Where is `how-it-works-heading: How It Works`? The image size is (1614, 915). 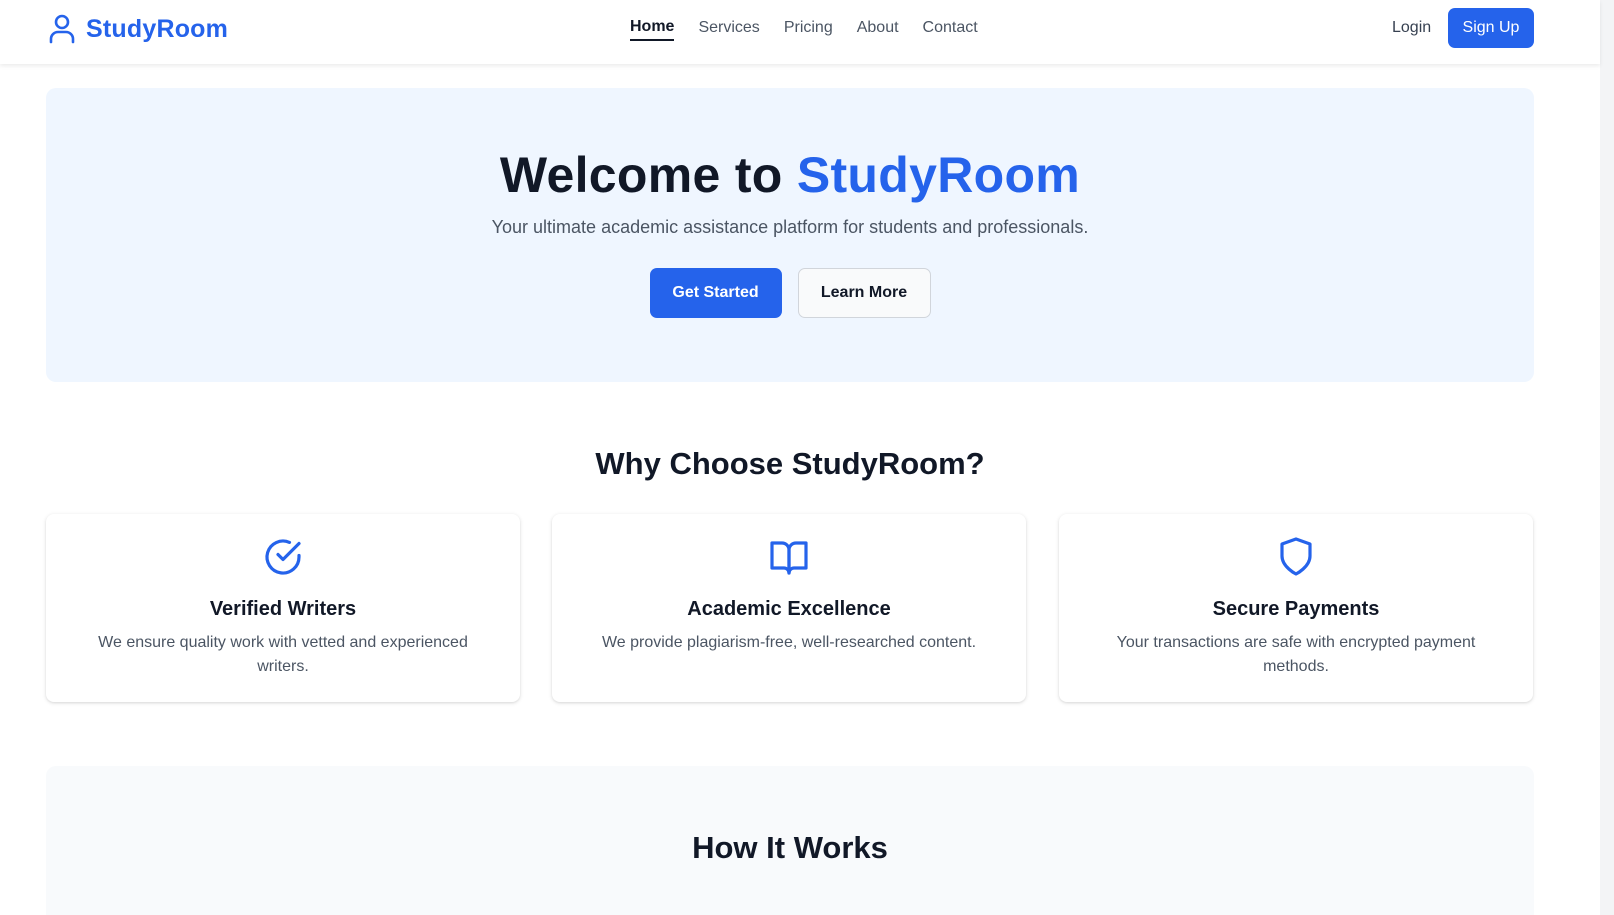 how-it-works-heading: How It Works is located at coordinates (790, 847).